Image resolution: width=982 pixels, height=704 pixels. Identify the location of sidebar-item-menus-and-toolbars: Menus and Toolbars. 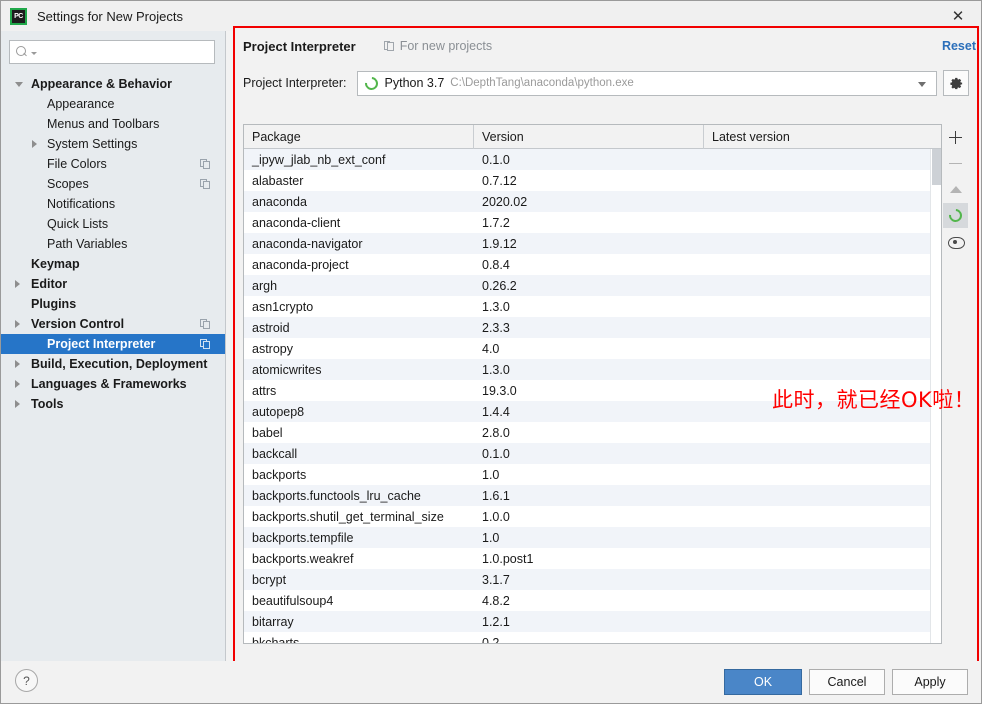
(113, 124).